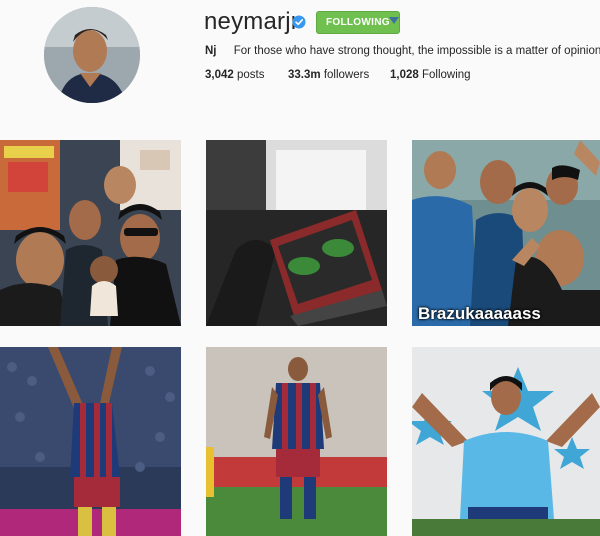 The width and height of the screenshot is (600, 536). What do you see at coordinates (211, 51) in the screenshot?
I see `bio-name: Nj` at bounding box center [211, 51].